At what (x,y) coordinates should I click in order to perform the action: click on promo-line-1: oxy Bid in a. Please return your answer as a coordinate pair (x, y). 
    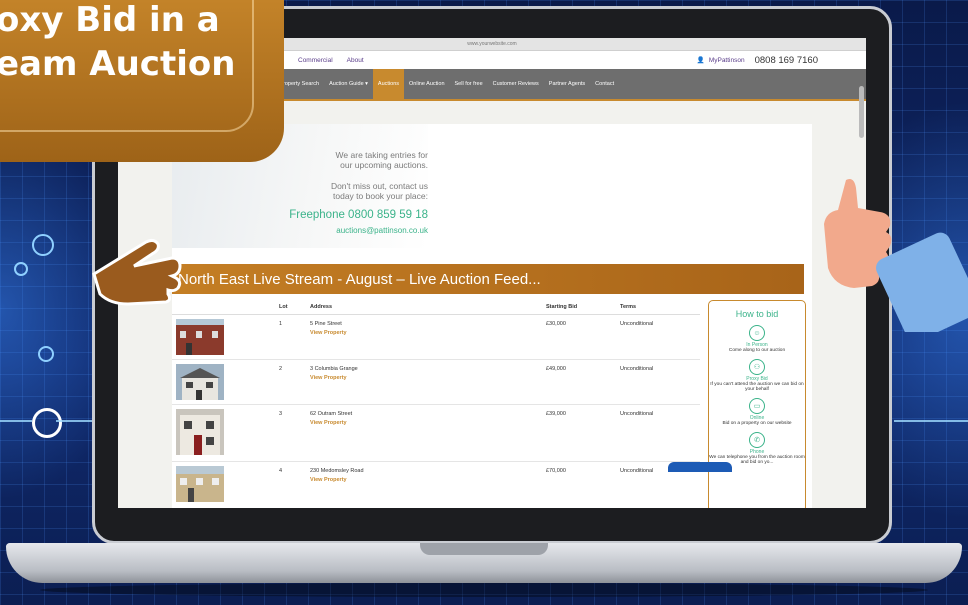
    Looking at the image, I should click on (110, 20).